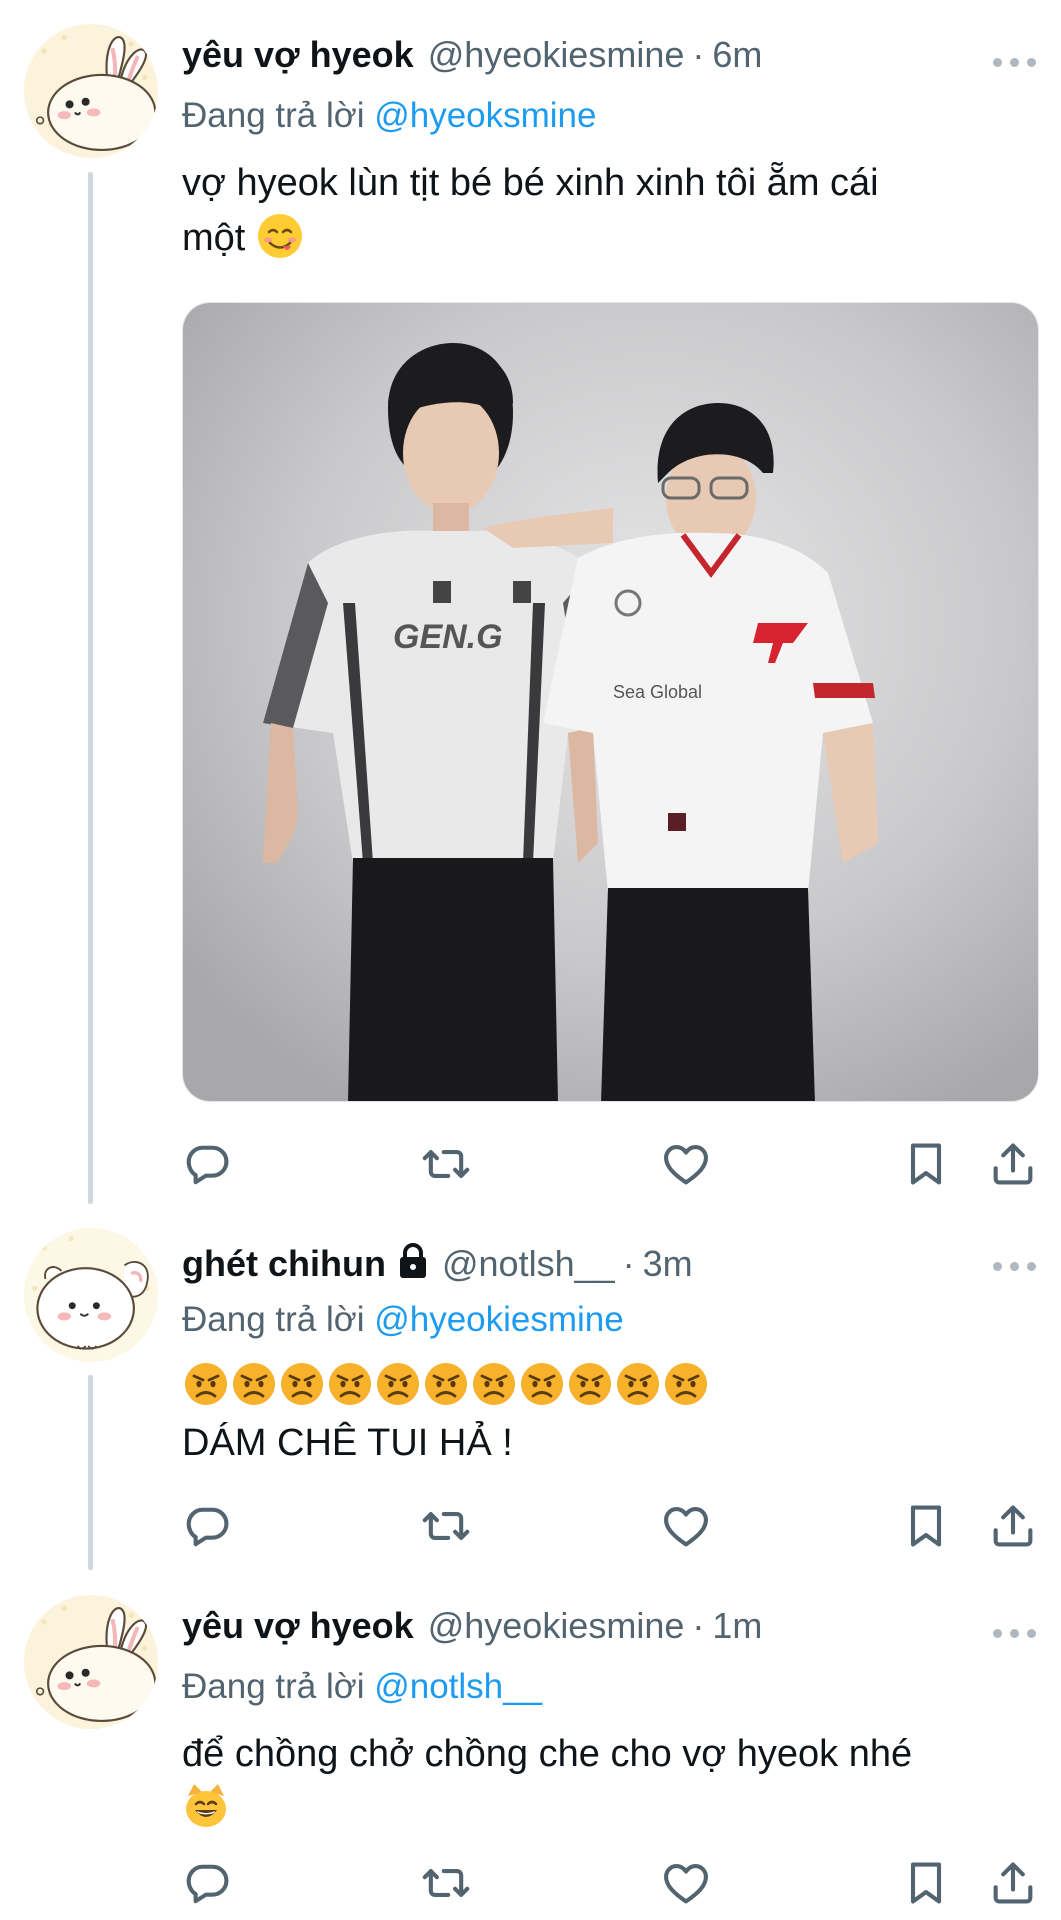 This screenshot has height=1920, width=1061. What do you see at coordinates (347, 1443) in the screenshot?
I see `tweet-text: DÁM CHÊ TUI HẢ !` at bounding box center [347, 1443].